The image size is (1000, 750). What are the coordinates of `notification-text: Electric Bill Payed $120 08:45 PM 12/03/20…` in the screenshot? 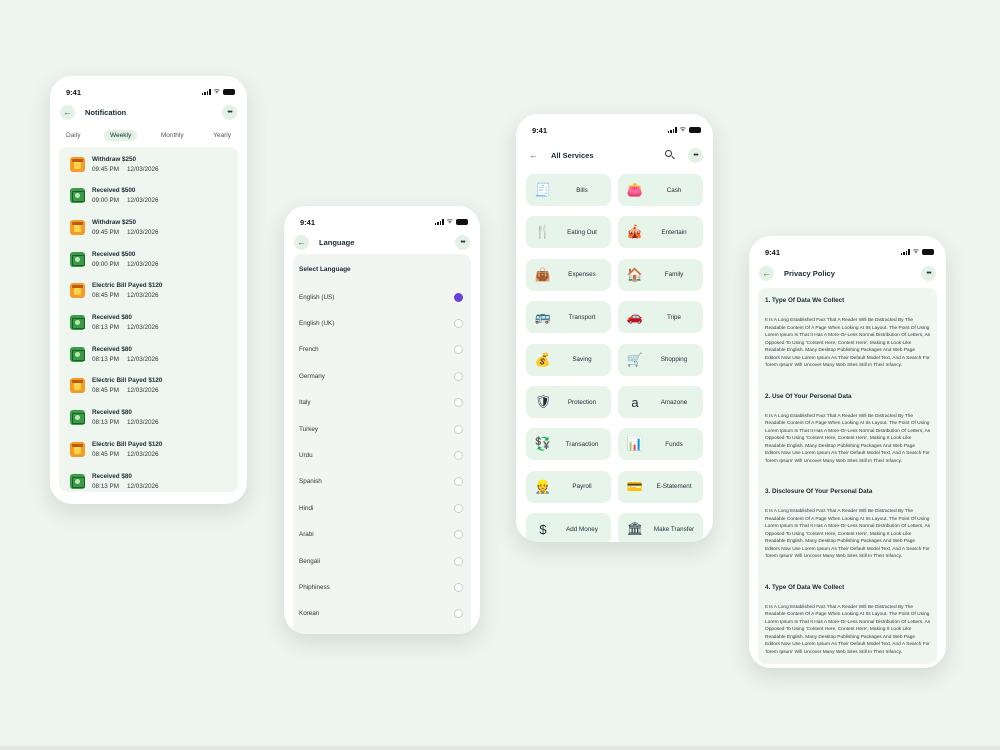 It's located at (127, 449).